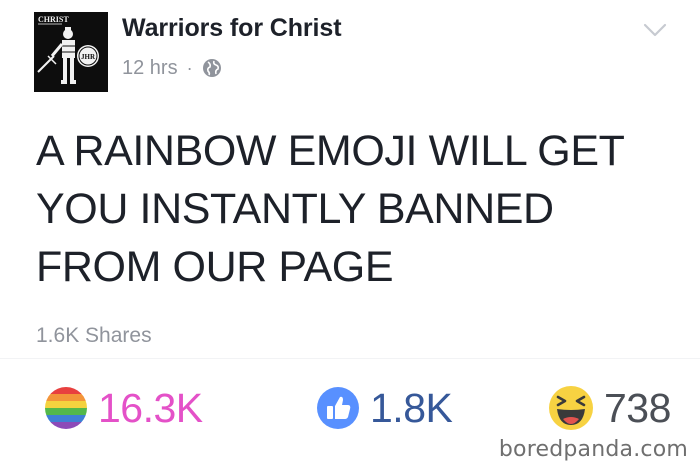 Image resolution: width=700 pixels, height=474 pixels. I want to click on shares-count-link: 1.6K Shares, so click(94, 336).